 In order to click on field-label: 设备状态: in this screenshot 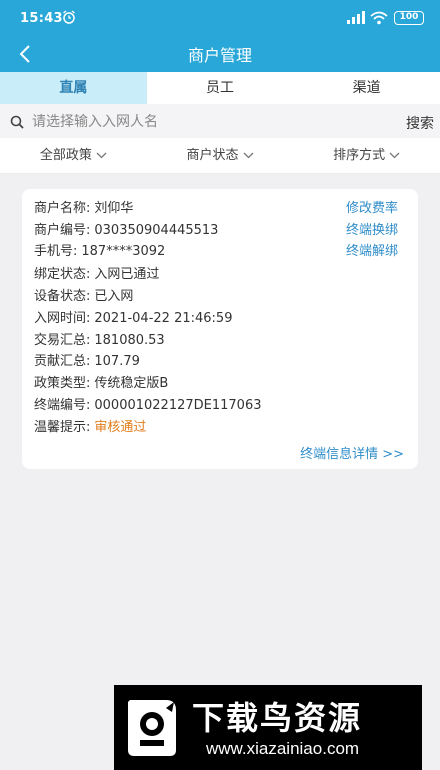, I will do `click(62, 296)`.